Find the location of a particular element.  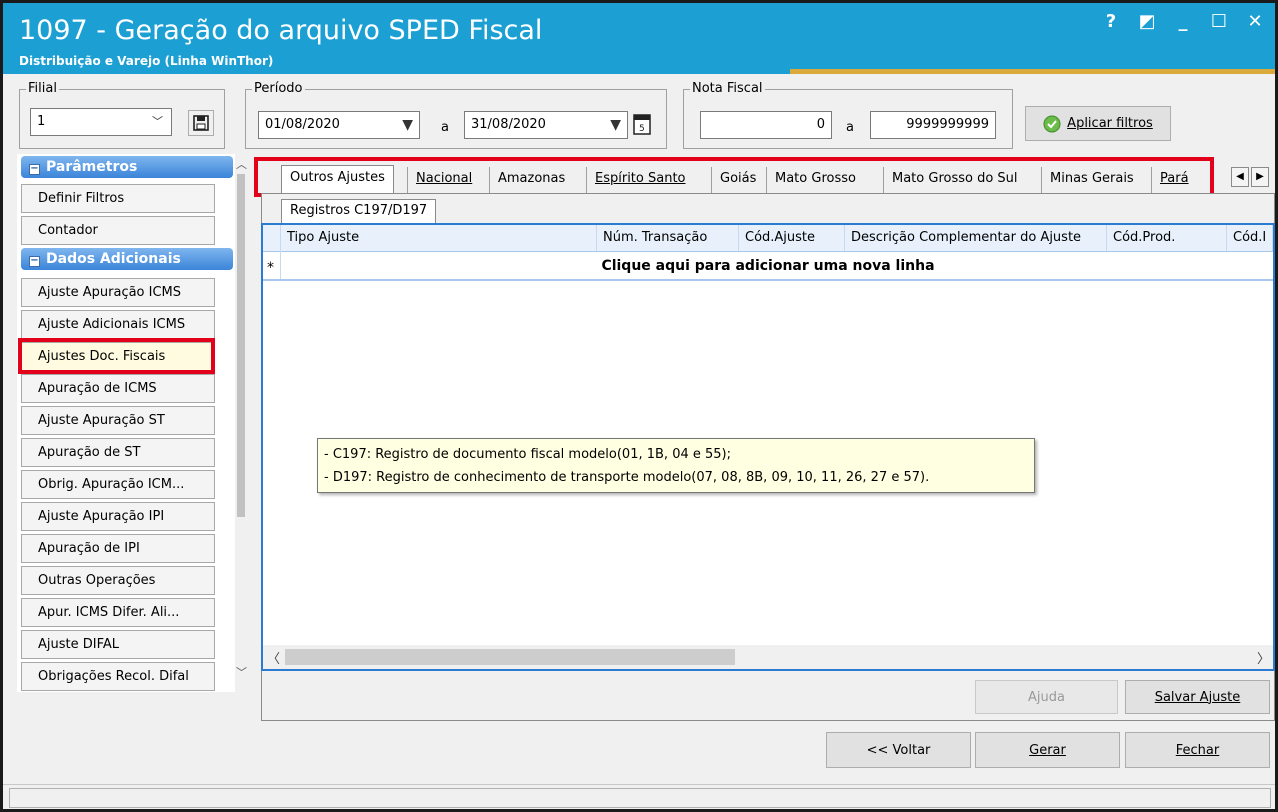

voltar-label: << Voltar is located at coordinates (898, 750).